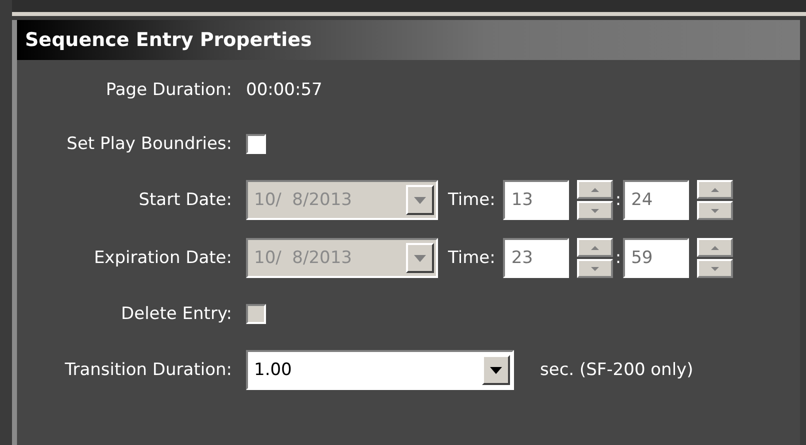  What do you see at coordinates (284, 90) in the screenshot?
I see `duration-value: 00:00:57` at bounding box center [284, 90].